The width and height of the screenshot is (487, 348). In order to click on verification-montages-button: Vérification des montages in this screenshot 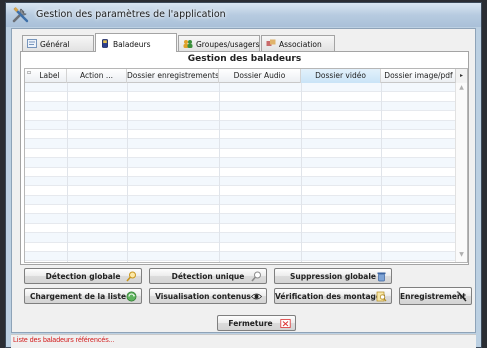, I will do `click(333, 296)`.